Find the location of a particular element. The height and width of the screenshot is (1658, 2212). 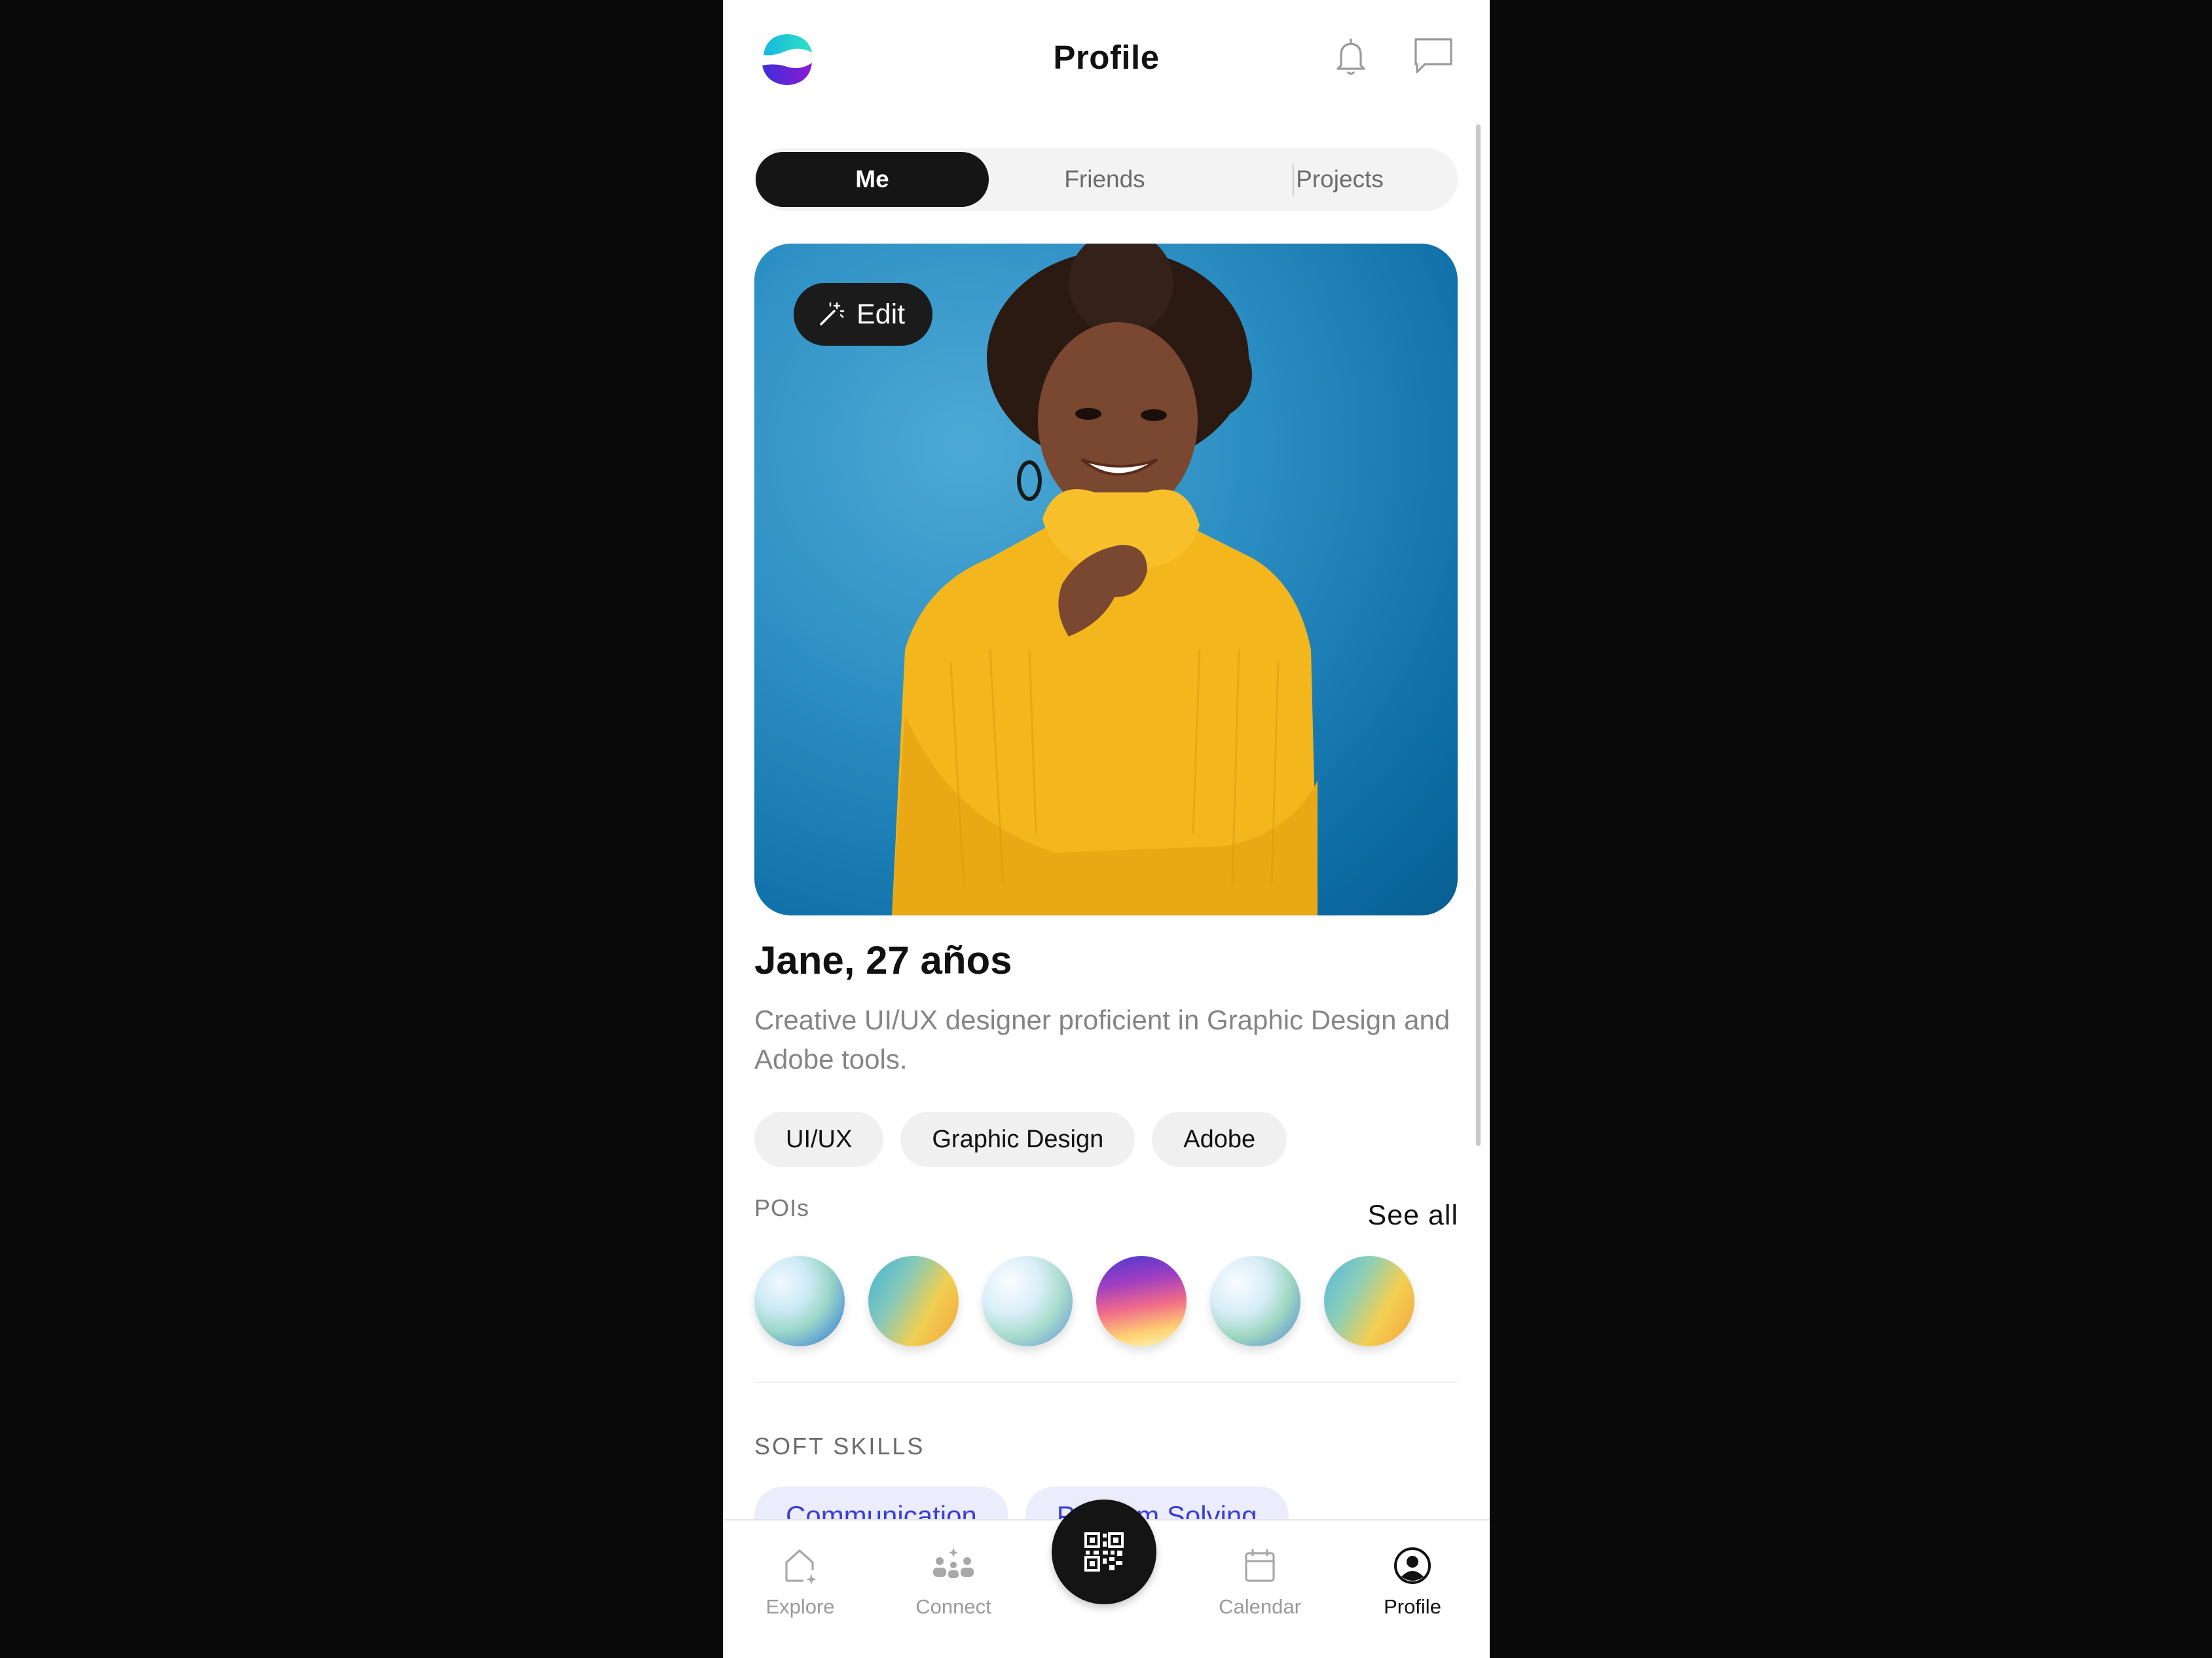

nav-label: Connect is located at coordinates (953, 1606).